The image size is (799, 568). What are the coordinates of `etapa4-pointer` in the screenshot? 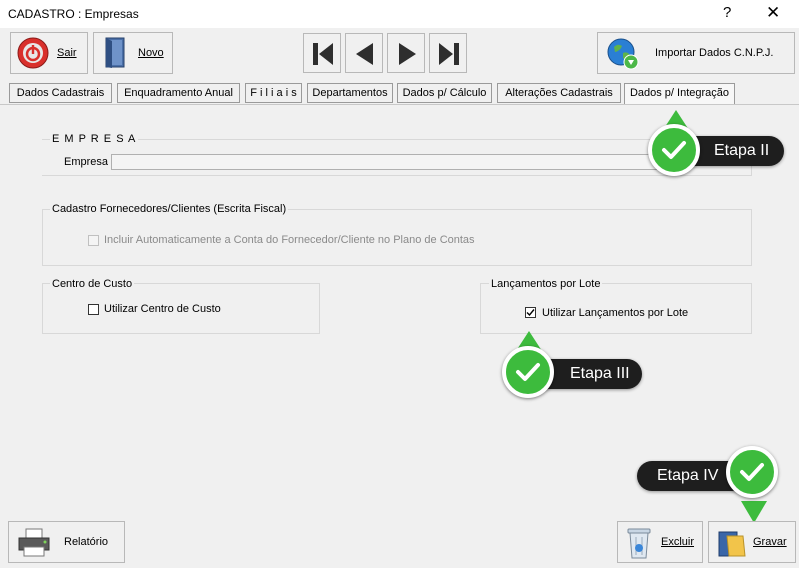 It's located at (754, 512).